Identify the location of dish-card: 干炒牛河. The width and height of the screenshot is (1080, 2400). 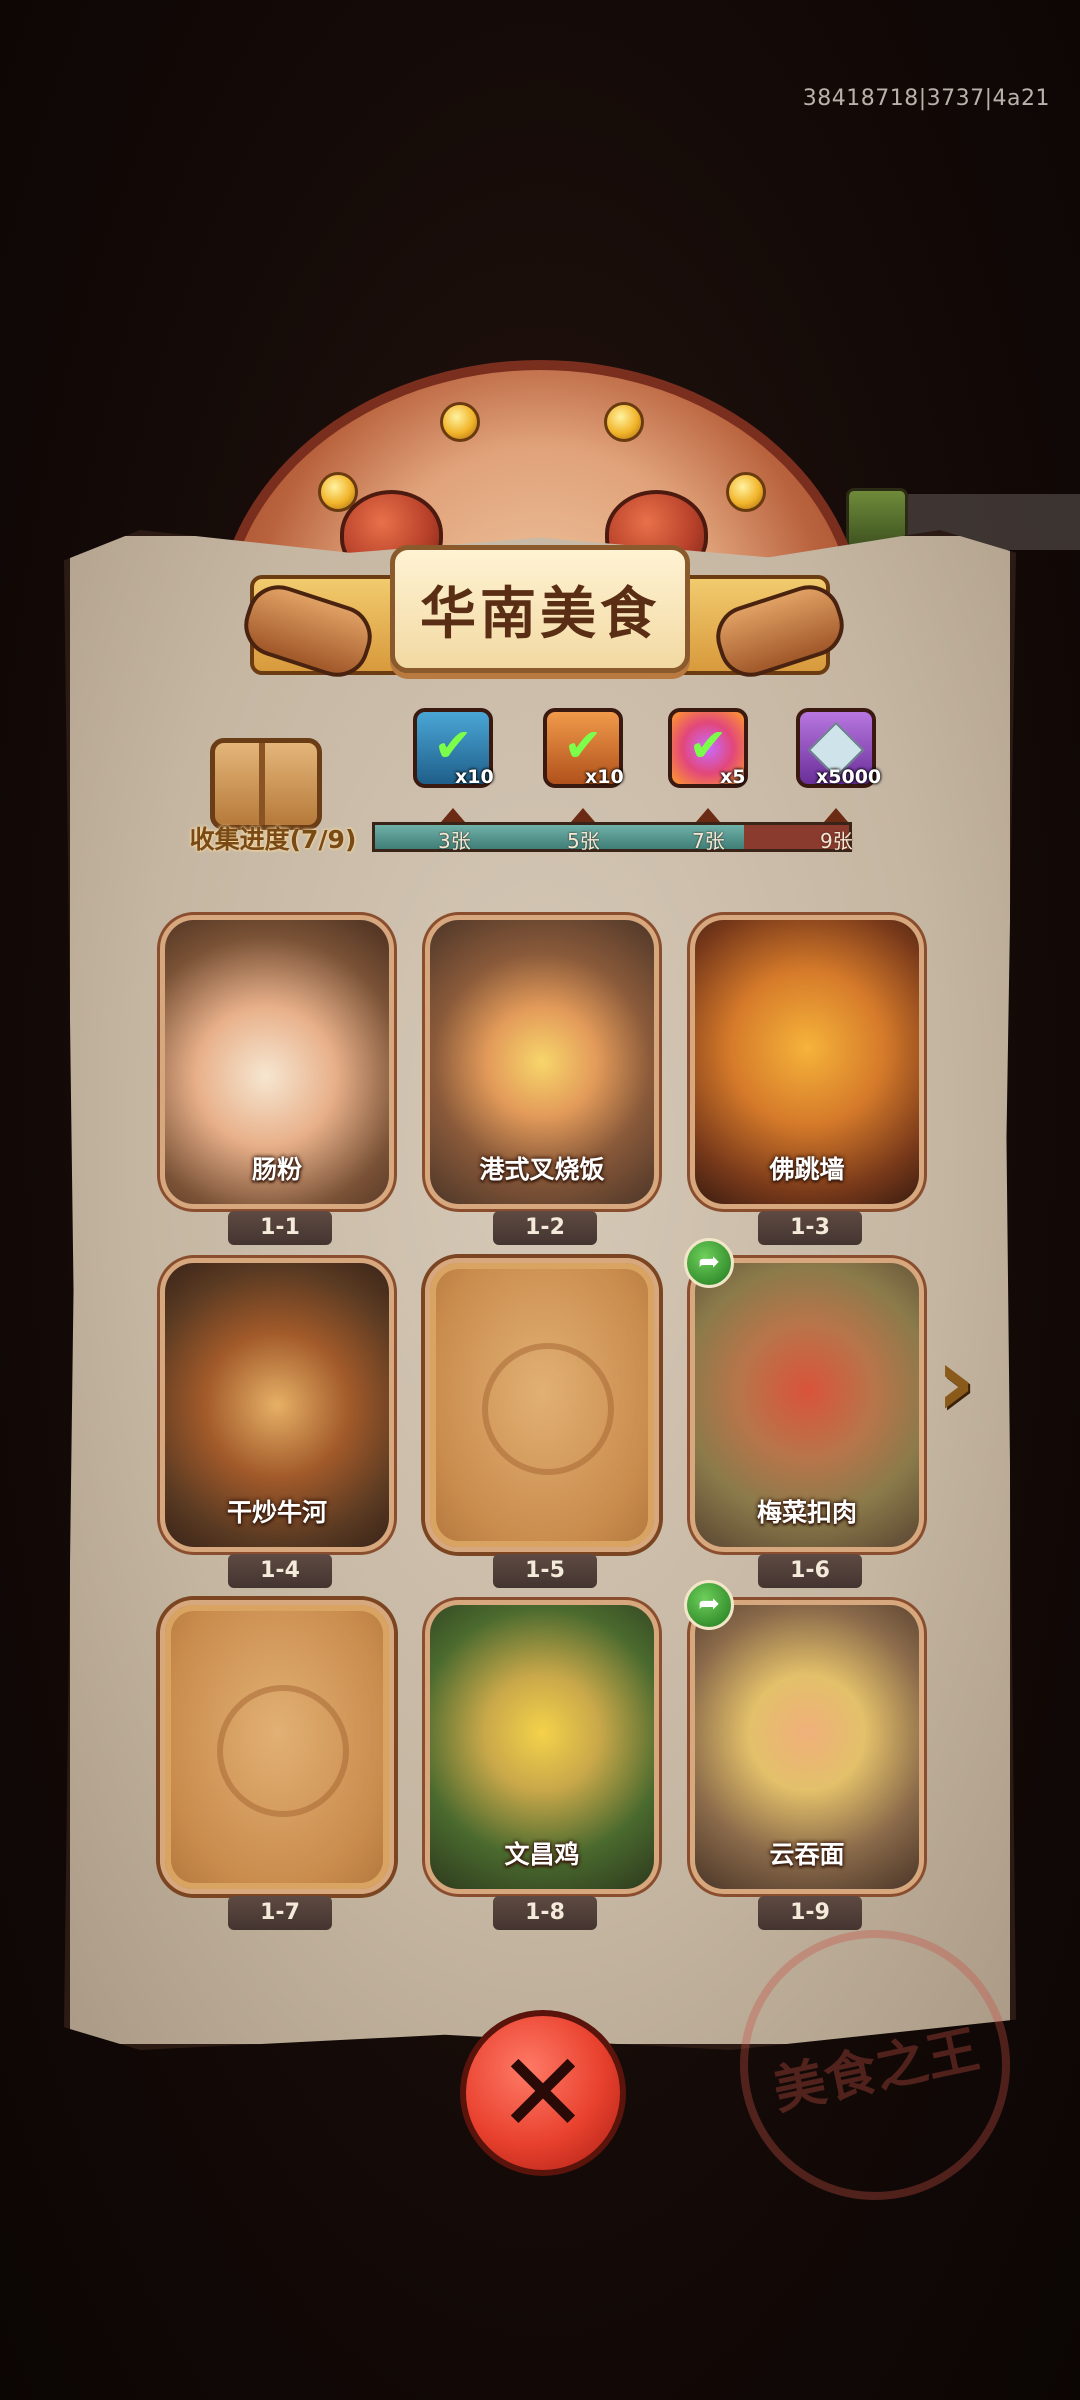
(277, 1405).